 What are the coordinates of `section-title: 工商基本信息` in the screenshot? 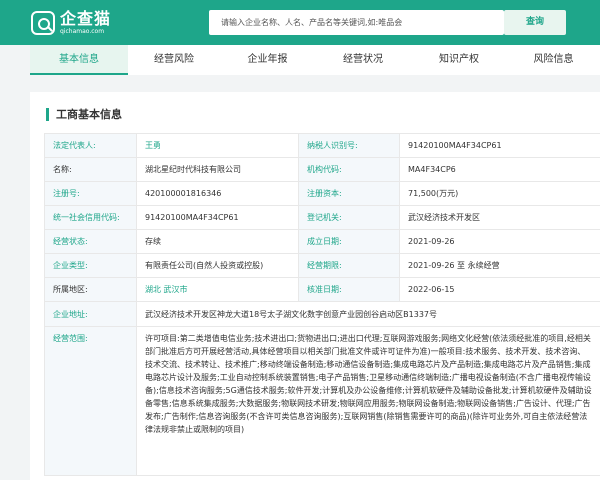 It's located at (84, 114).